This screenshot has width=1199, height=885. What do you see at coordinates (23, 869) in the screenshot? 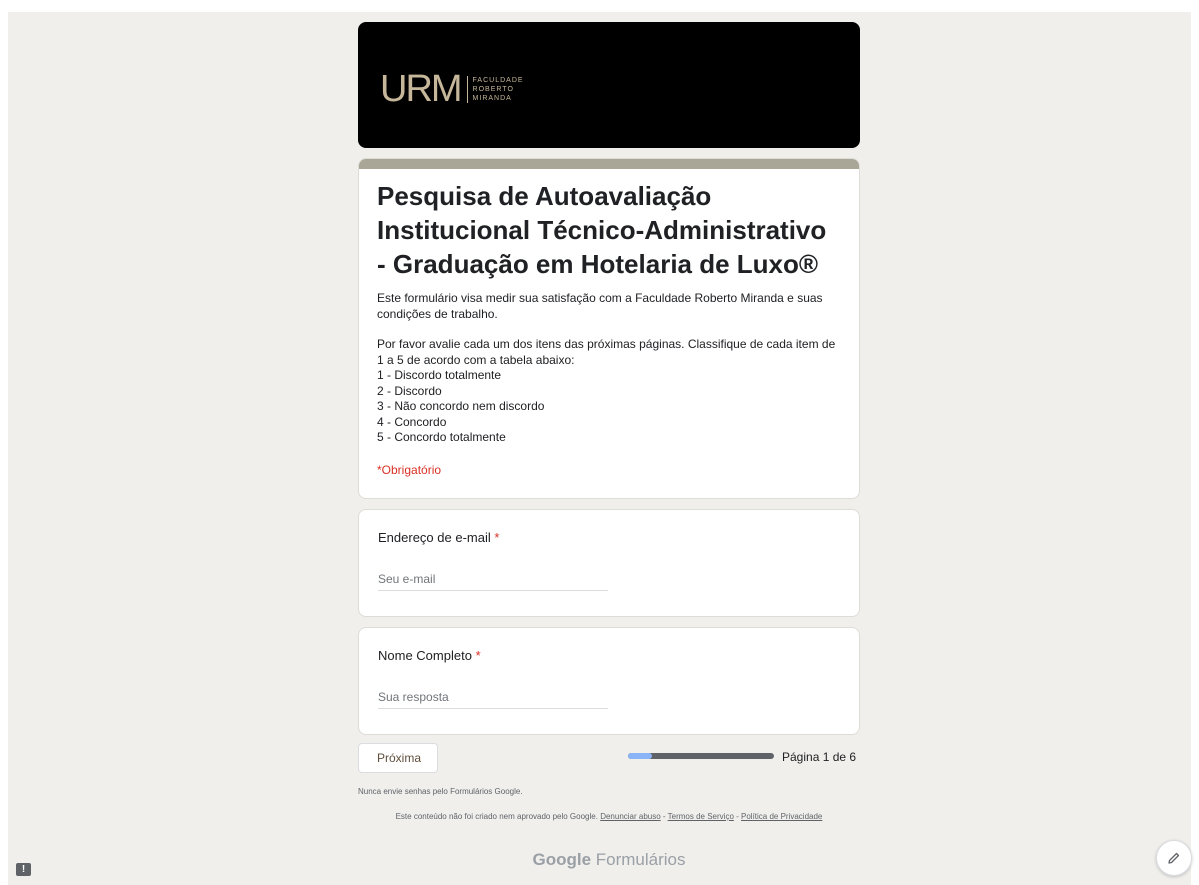
I see `feedback-icon: !` at bounding box center [23, 869].